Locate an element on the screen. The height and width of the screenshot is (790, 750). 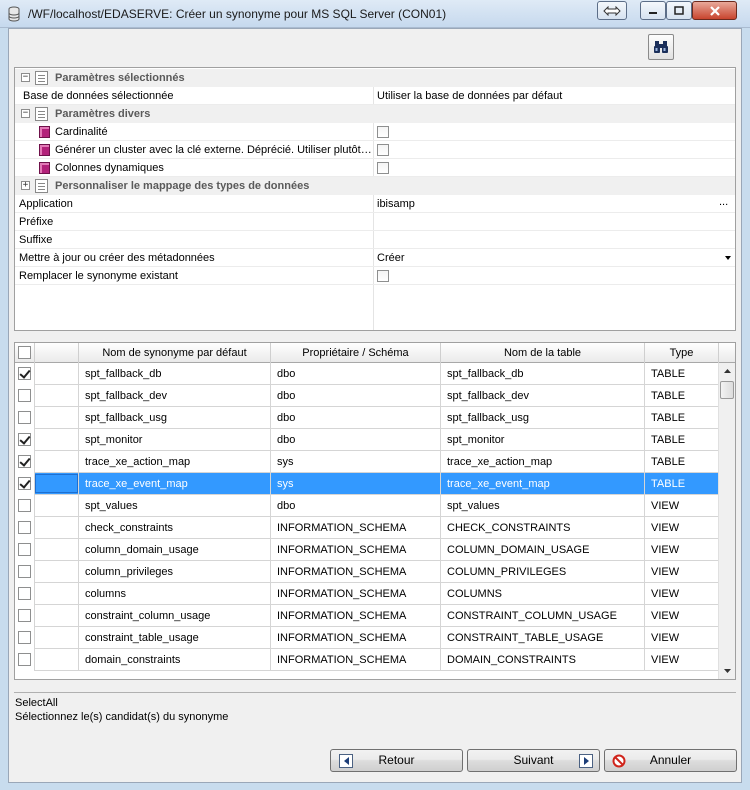
expand-toggle: + is located at coordinates (25, 185).